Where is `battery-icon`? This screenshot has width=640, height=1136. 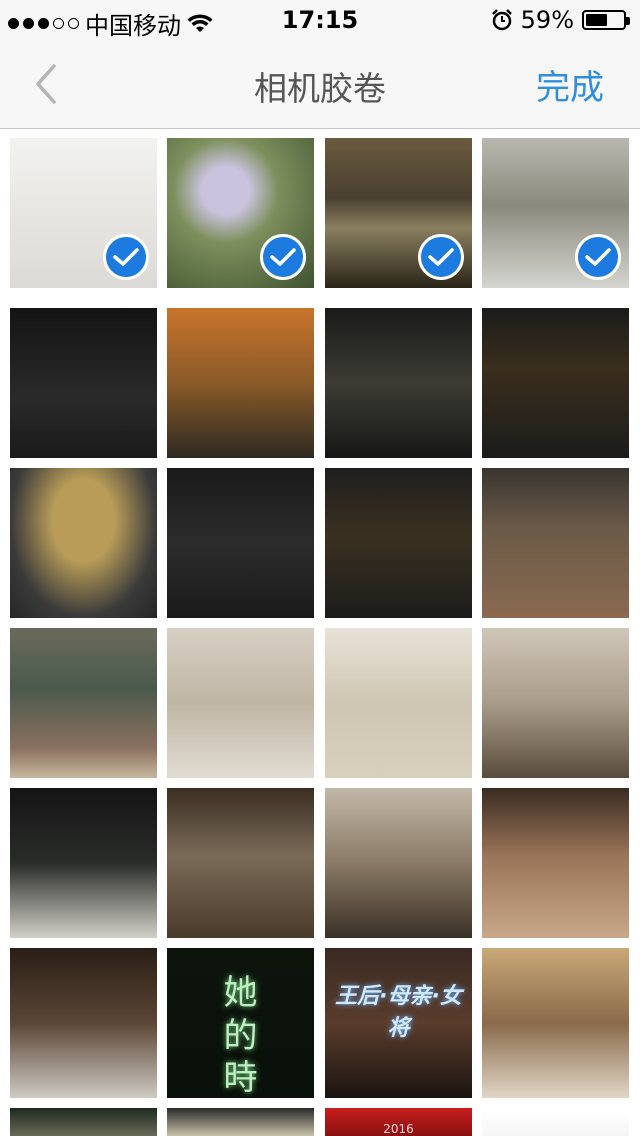 battery-icon is located at coordinates (606, 20).